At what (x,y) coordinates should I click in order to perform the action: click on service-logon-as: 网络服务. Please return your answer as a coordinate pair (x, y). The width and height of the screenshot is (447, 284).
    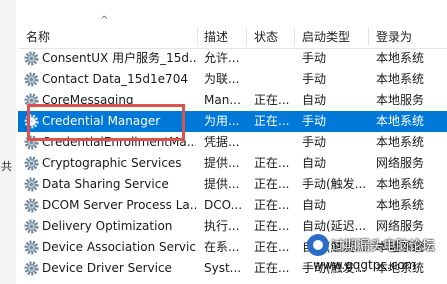
    Looking at the image, I should click on (400, 163).